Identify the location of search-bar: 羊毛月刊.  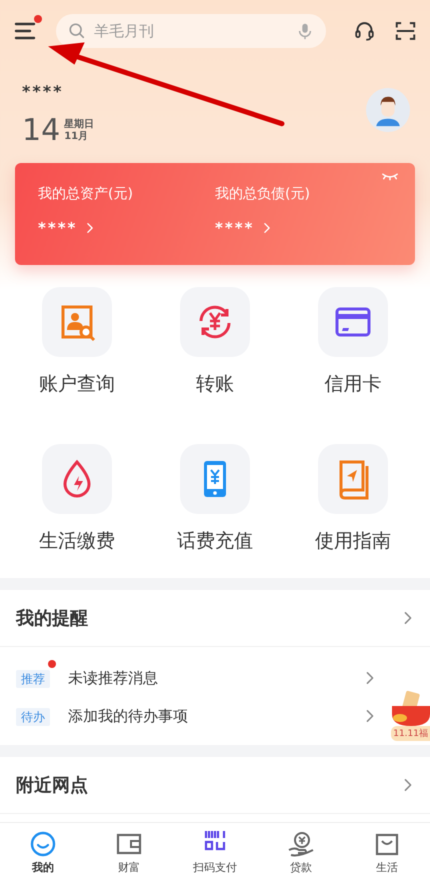
(191, 31).